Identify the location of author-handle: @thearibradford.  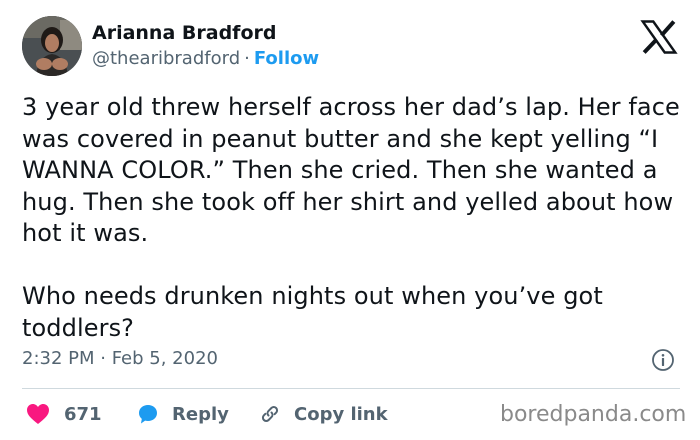
(166, 58).